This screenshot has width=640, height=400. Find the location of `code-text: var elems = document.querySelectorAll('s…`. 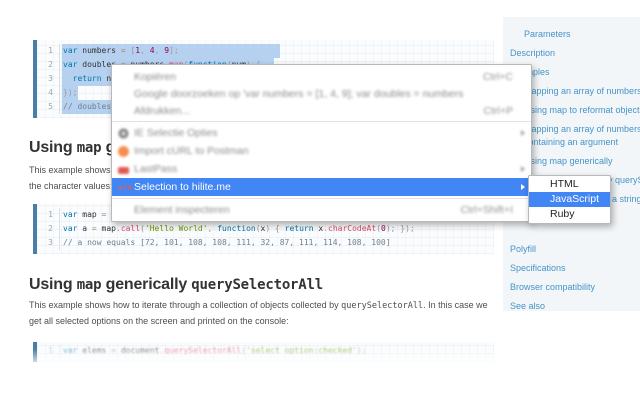

code-text: var elems = document.querySelectorAll('s… is located at coordinates (215, 350).